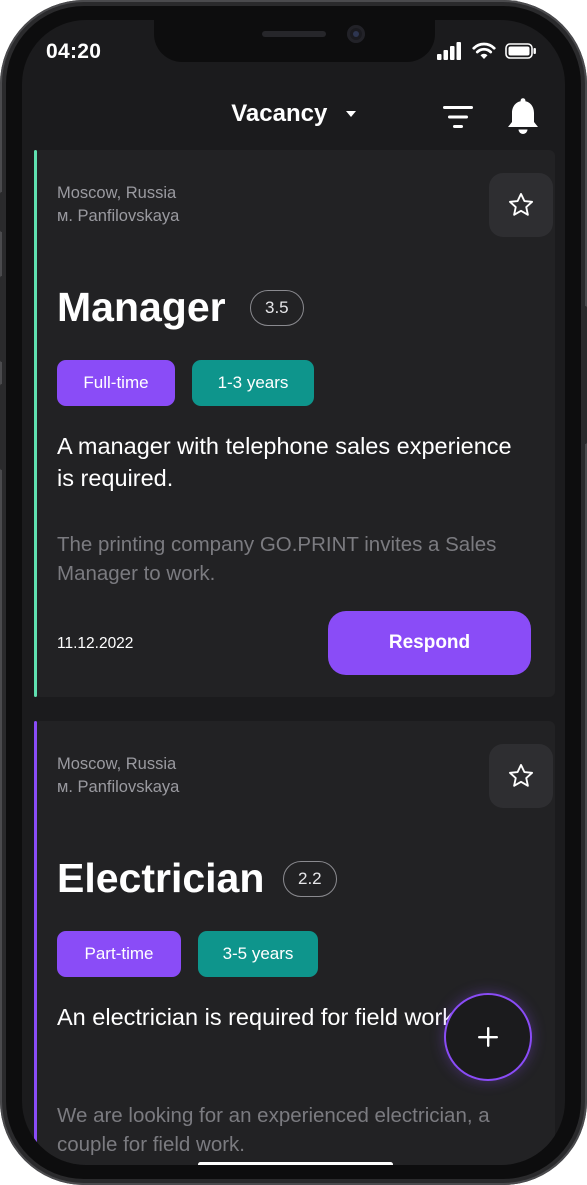 The height and width of the screenshot is (1185, 587). Describe the element at coordinates (429, 643) in the screenshot. I see `respond-button: Respond` at that location.